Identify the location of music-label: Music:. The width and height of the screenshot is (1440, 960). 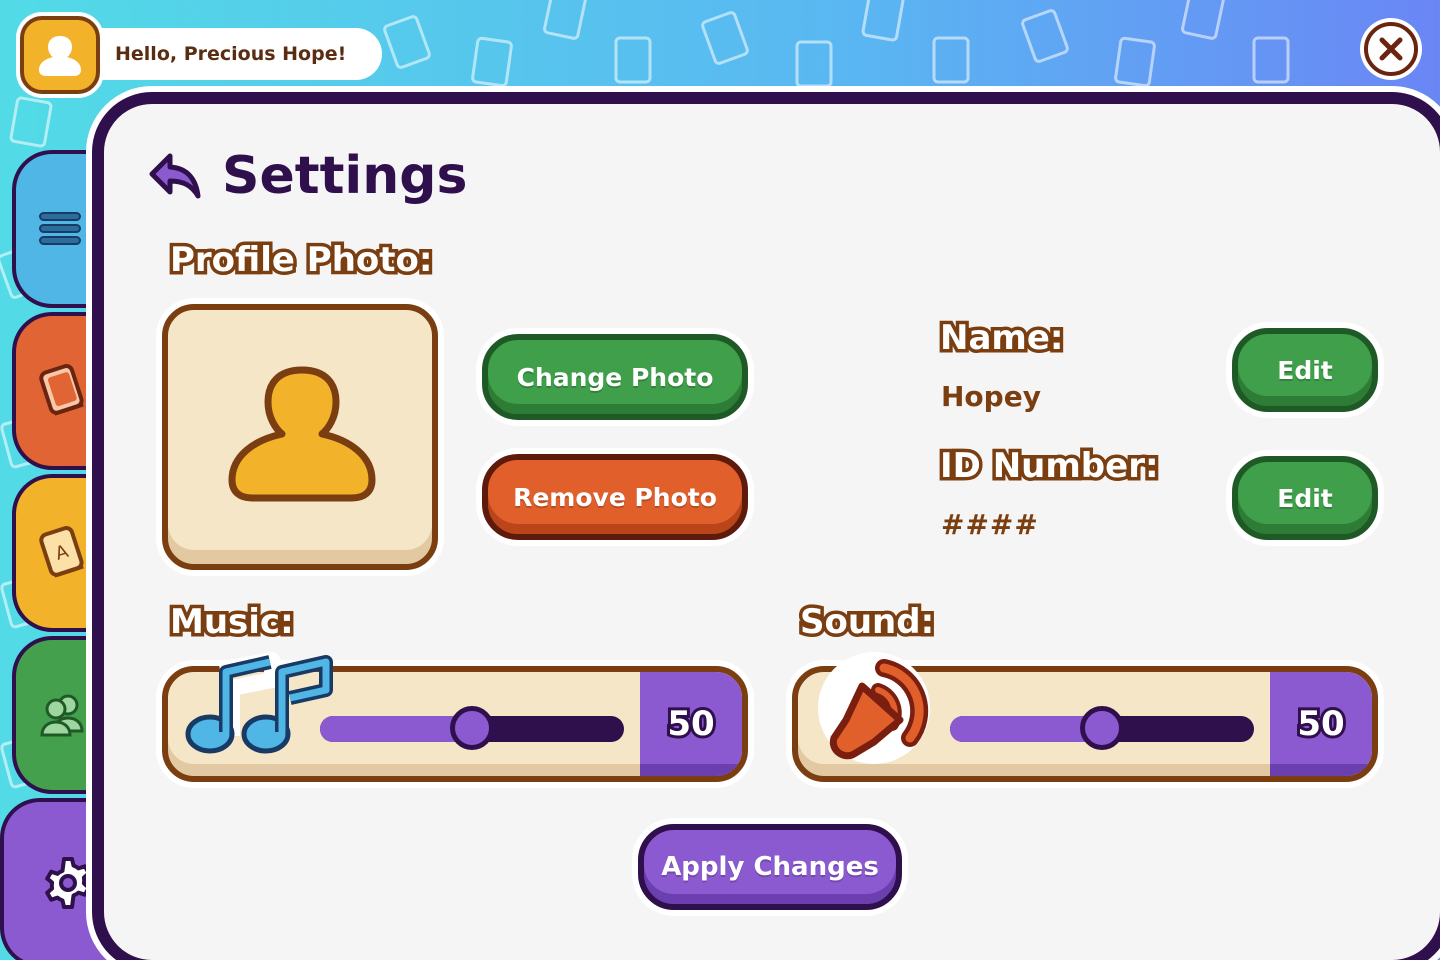
(232, 622).